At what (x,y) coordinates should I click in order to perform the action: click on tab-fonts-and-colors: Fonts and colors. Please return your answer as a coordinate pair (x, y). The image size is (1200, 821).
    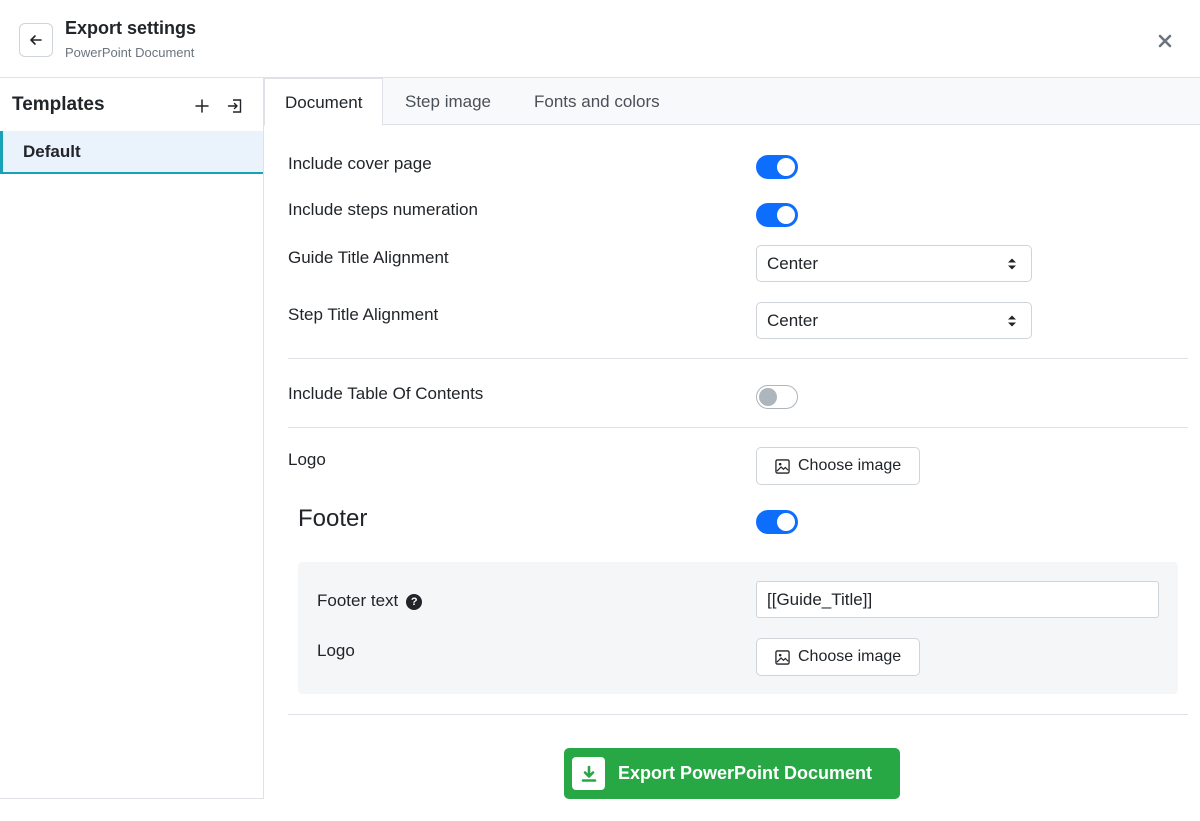
    Looking at the image, I should click on (597, 101).